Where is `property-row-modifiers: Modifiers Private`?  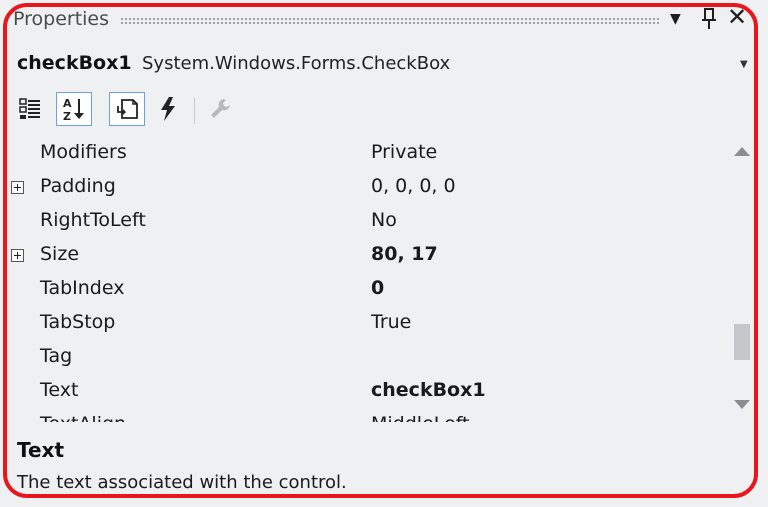 property-row-modifiers: Modifiers Private is located at coordinates (362, 153).